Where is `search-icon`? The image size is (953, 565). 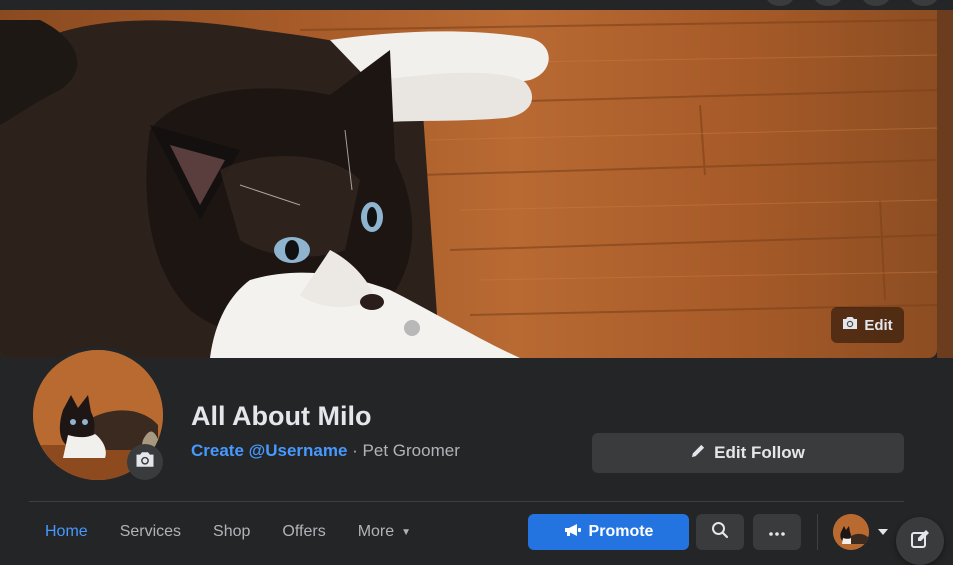 search-icon is located at coordinates (720, 532).